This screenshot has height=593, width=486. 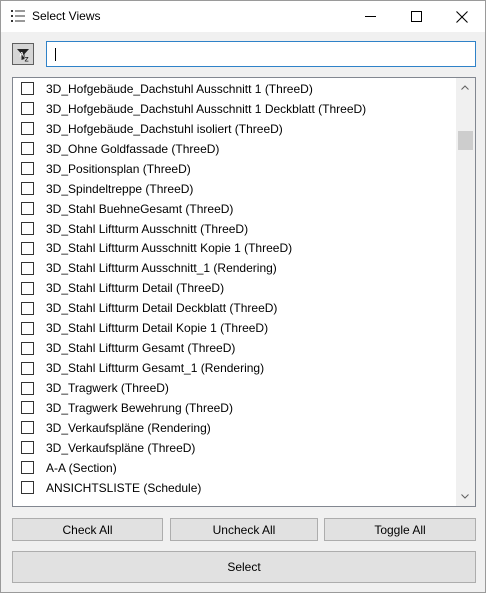 I want to click on item-label: A-A (Section), so click(x=81, y=467).